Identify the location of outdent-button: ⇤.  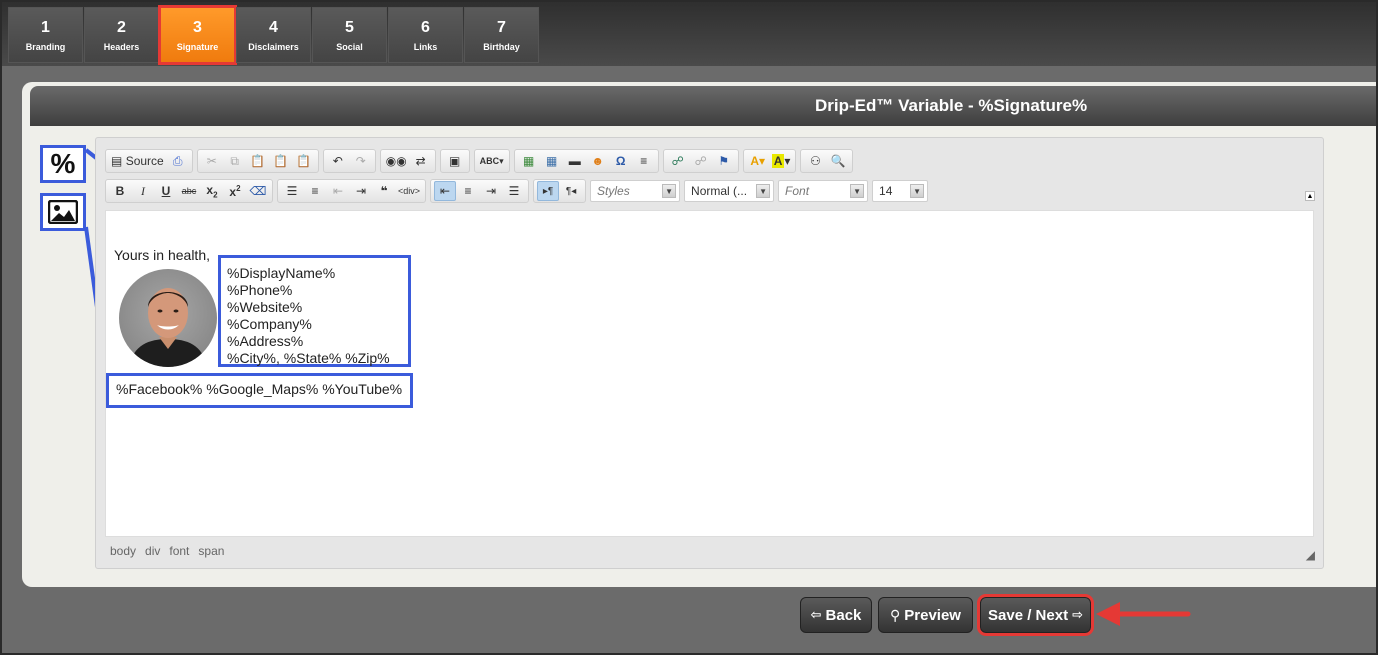
(338, 191).